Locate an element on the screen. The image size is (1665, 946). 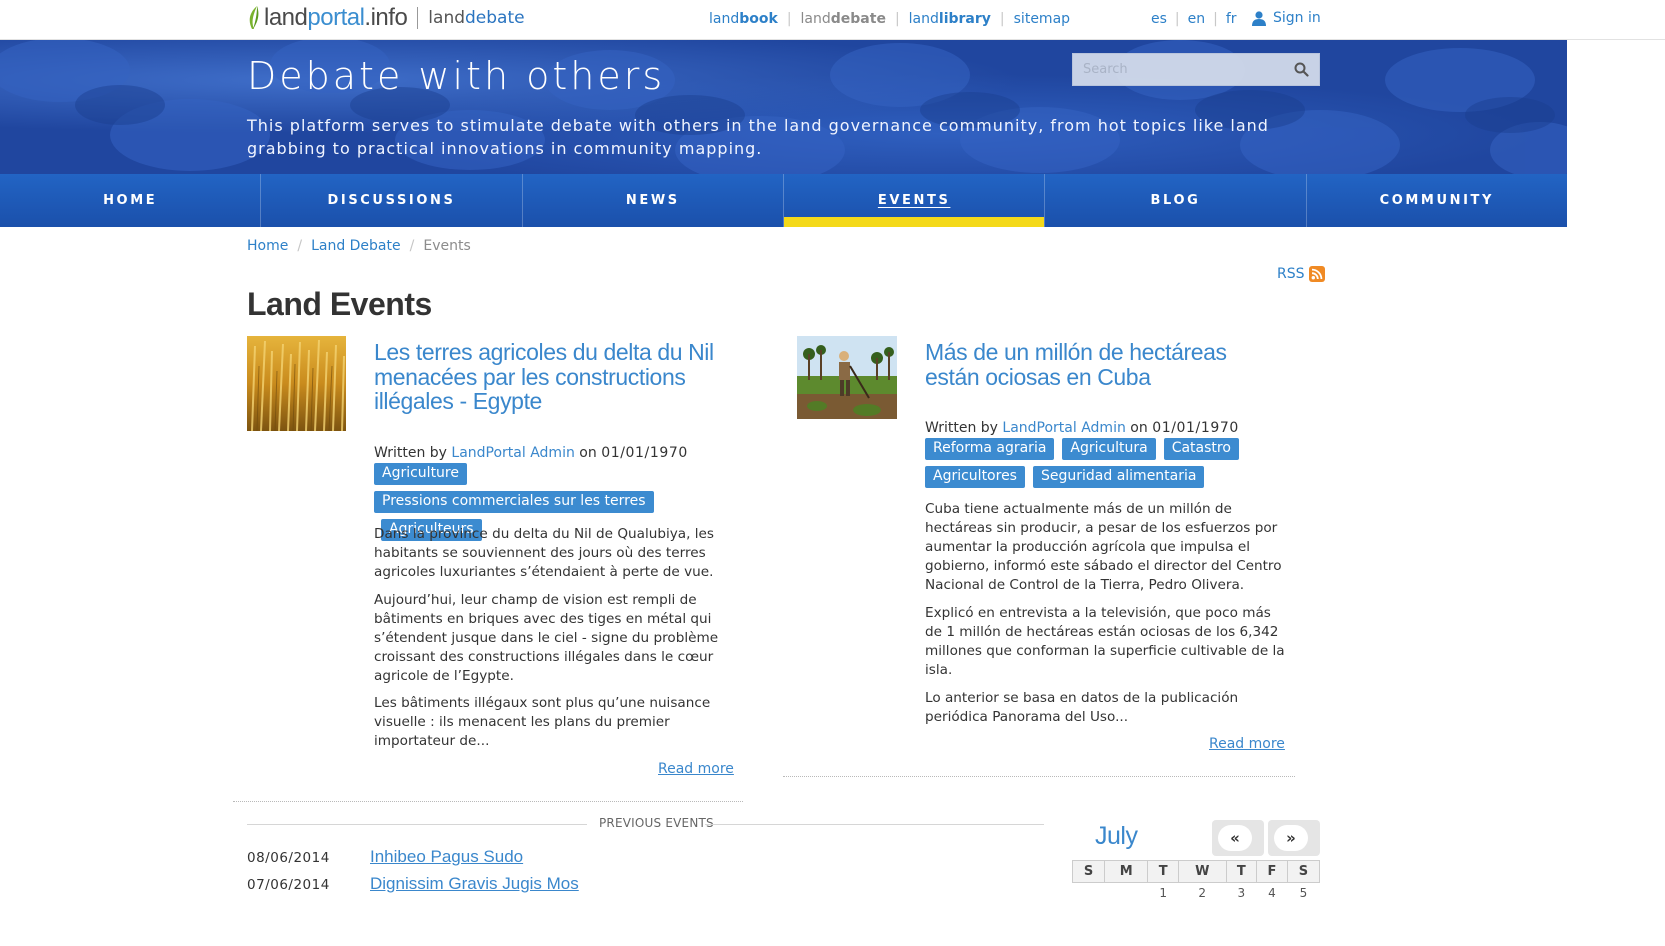
nav-events: EVENTS is located at coordinates (914, 200).